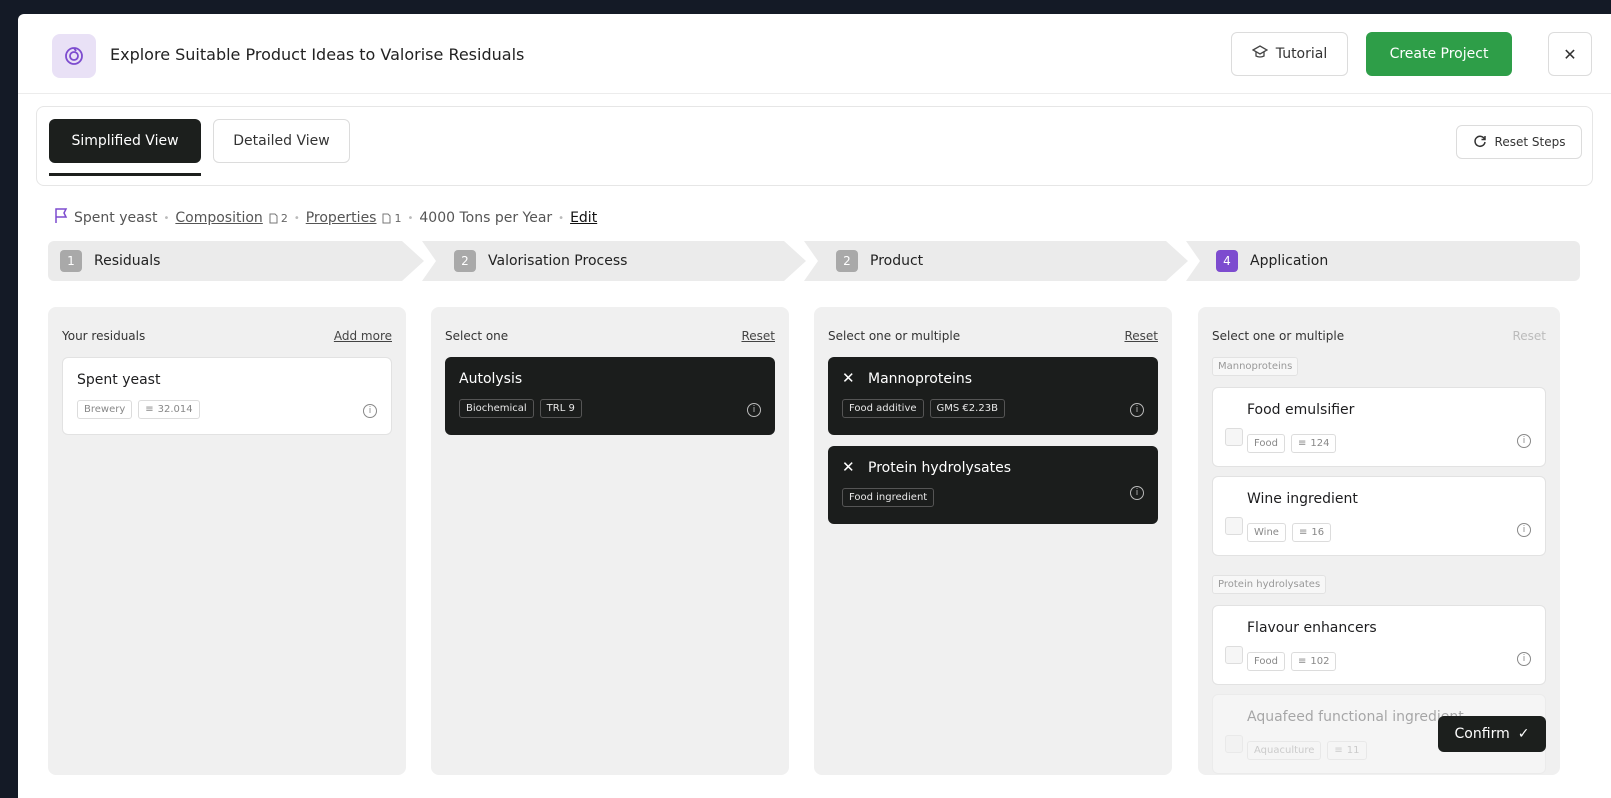 The width and height of the screenshot is (1611, 798). What do you see at coordinates (1289, 261) in the screenshot?
I see `step-label: Application` at bounding box center [1289, 261].